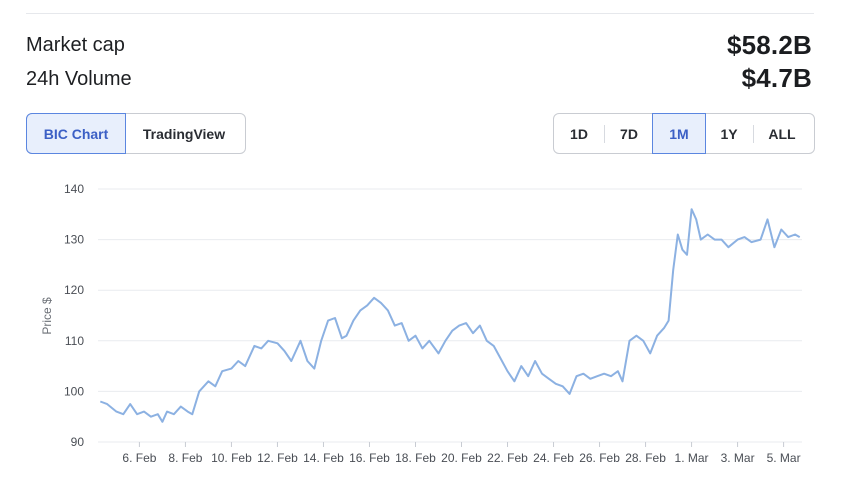 The height and width of the screenshot is (492, 850). Describe the element at coordinates (231, 458) in the screenshot. I see `x-tick-label: 10. Feb` at that location.